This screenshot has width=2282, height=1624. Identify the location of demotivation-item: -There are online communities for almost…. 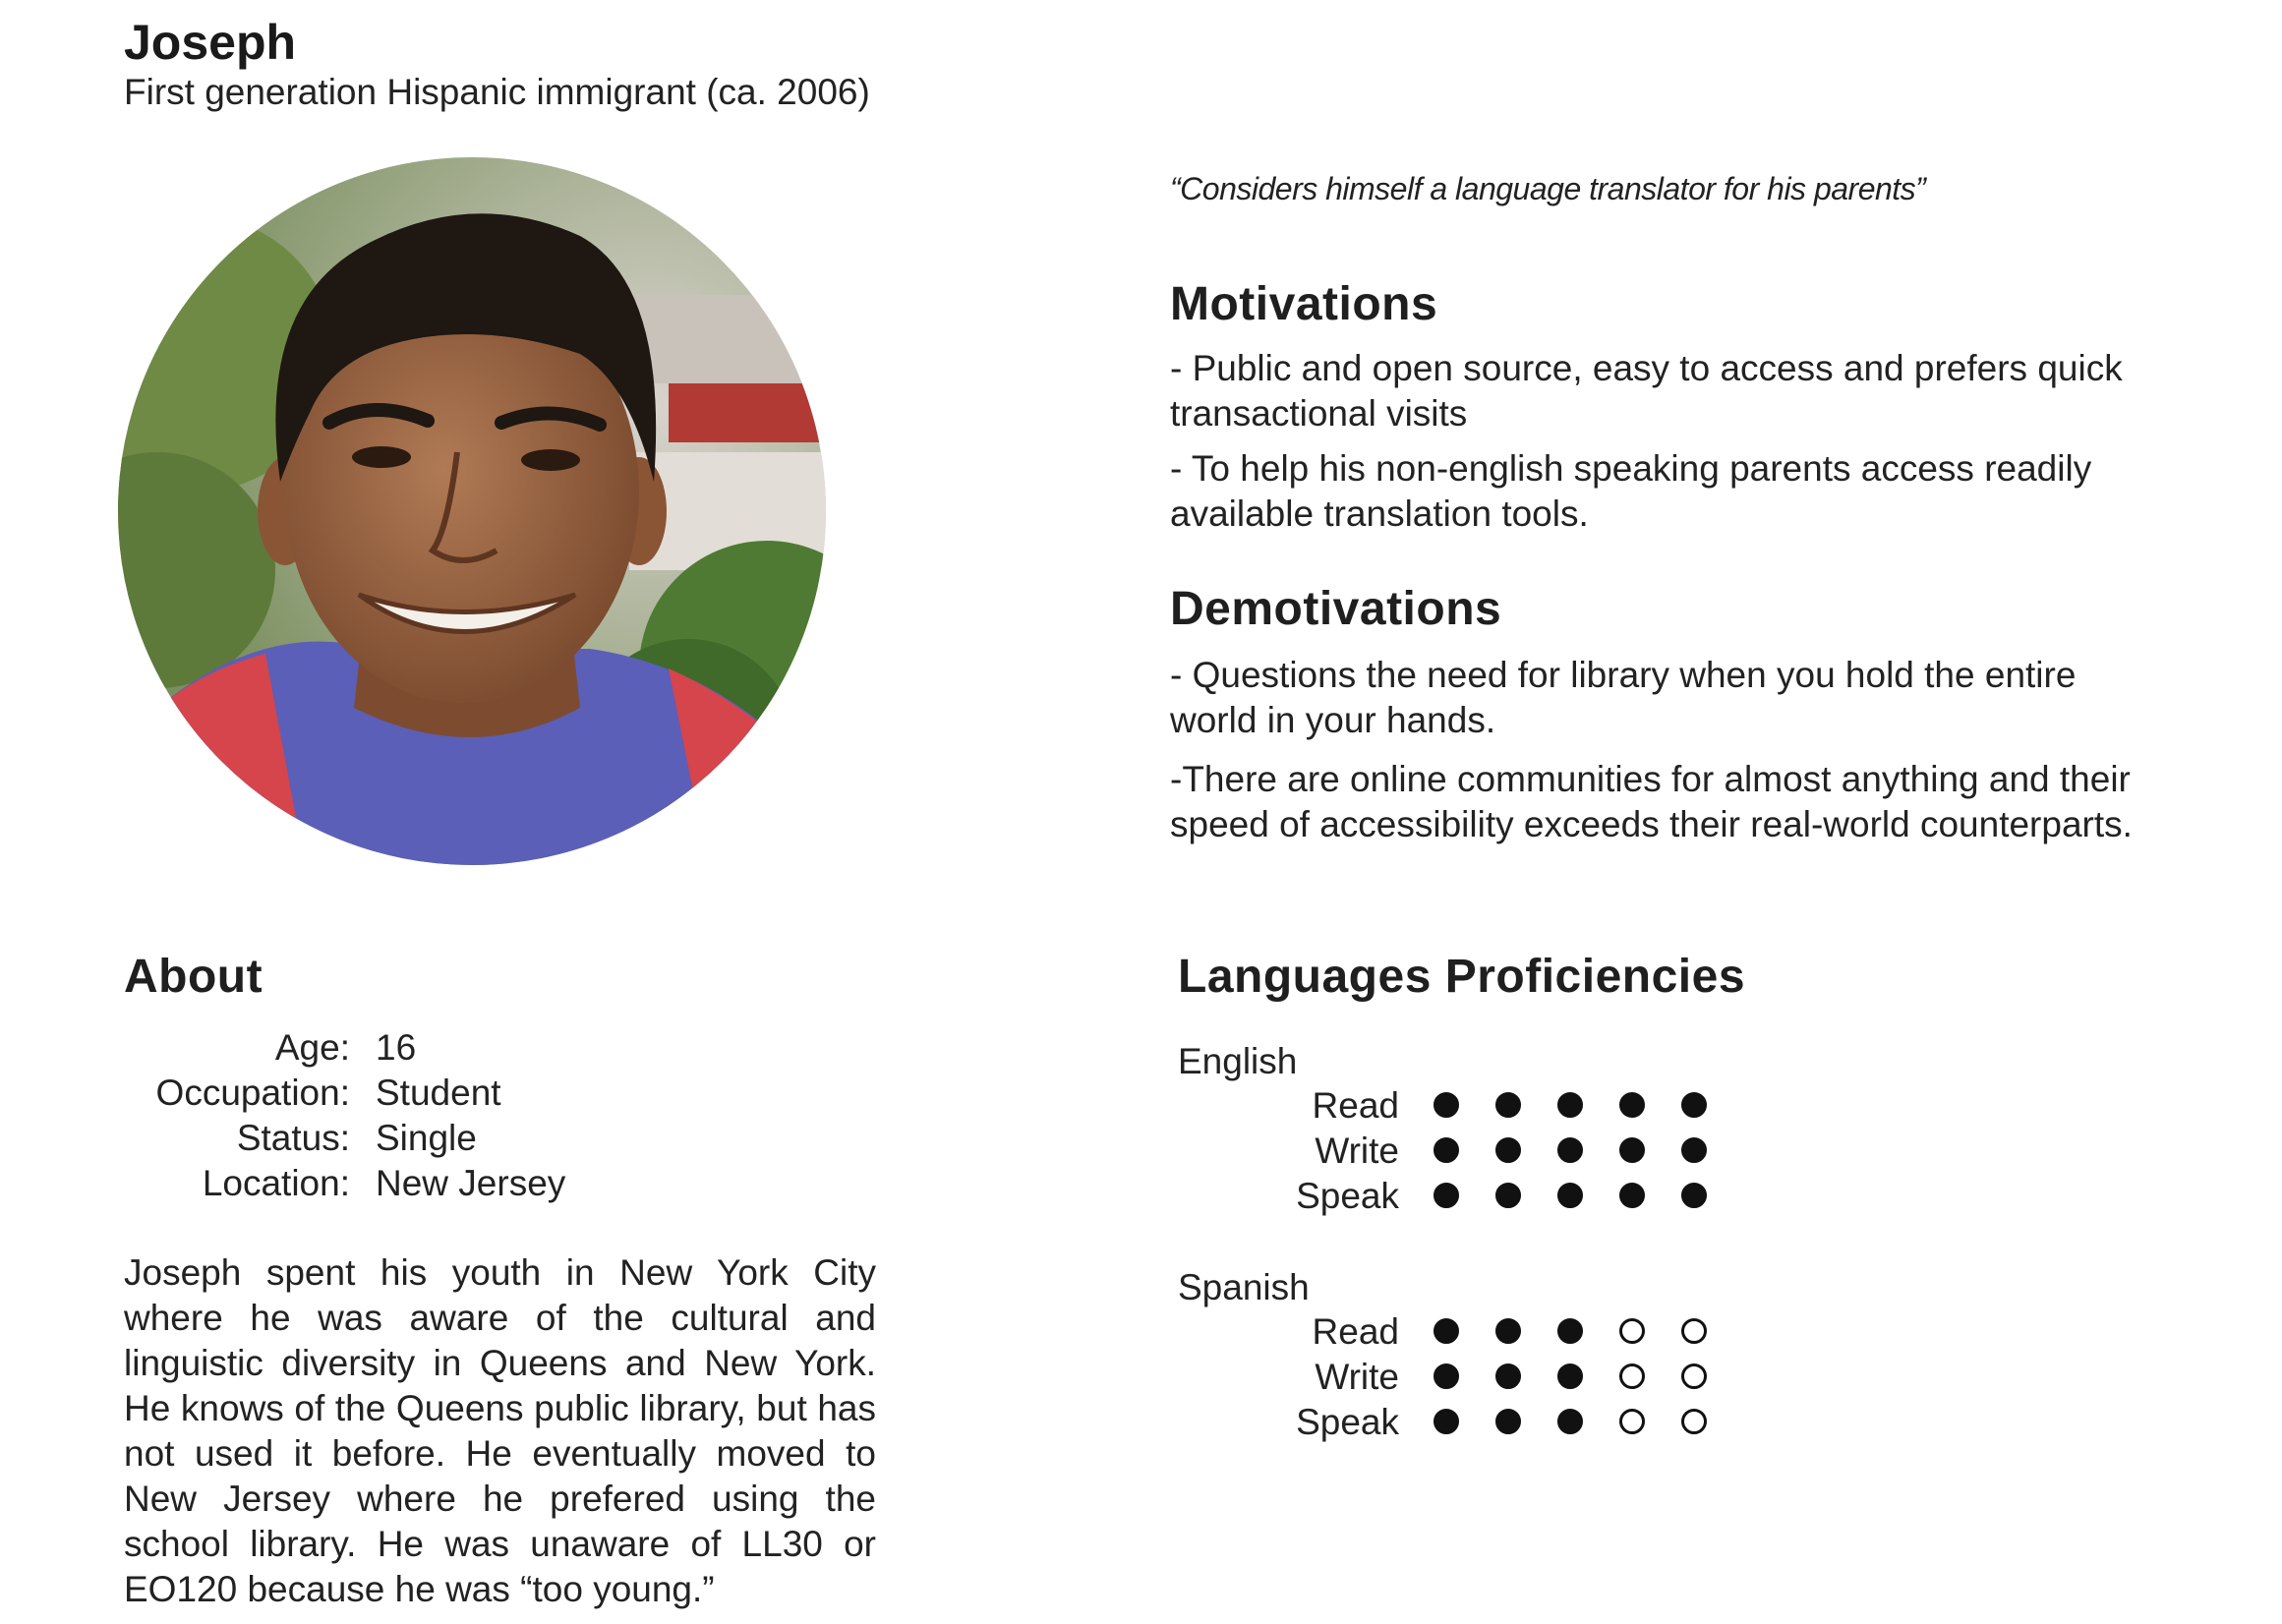
(1651, 801).